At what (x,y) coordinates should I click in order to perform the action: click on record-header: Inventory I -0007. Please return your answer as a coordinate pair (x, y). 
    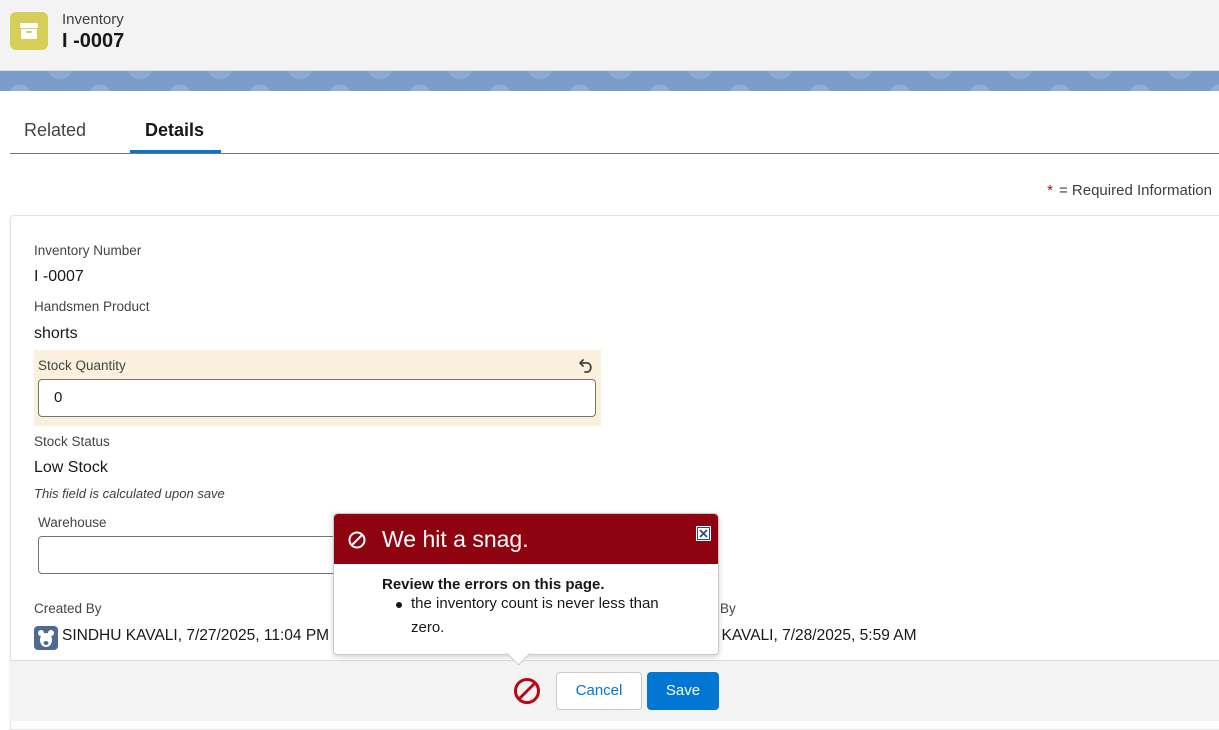
    Looking at the image, I should click on (609, 35).